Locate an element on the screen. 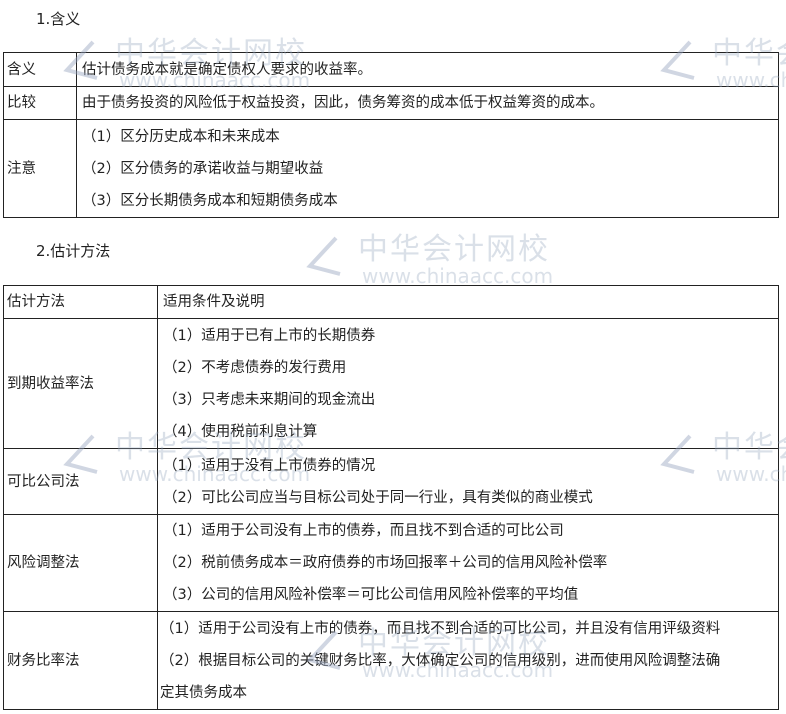 The image size is (786, 714). row-label: 可比公司法 is located at coordinates (80, 481).